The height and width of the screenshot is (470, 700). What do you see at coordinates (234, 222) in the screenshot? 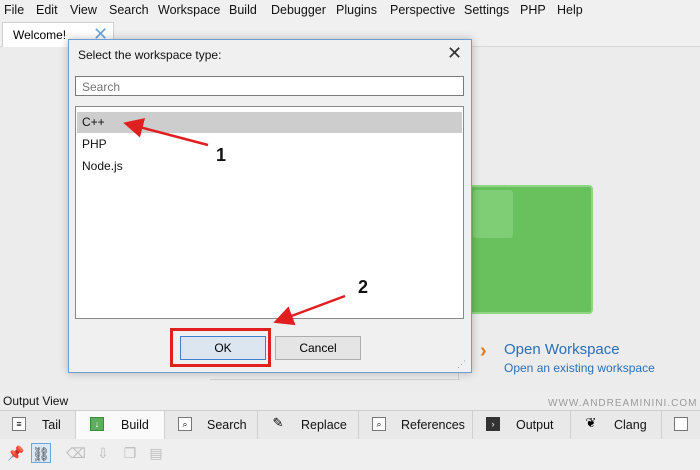
I see `annotation-arrows` at bounding box center [234, 222].